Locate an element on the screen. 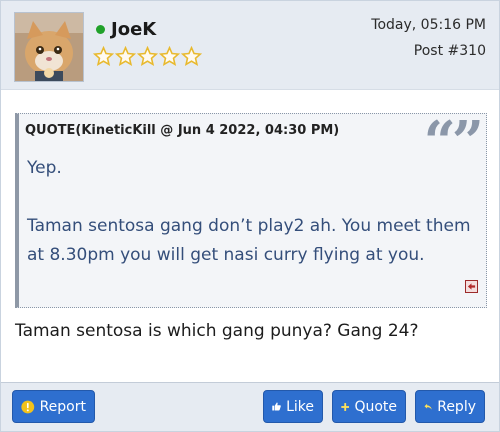 This screenshot has width=500, height=432. rating-stars is located at coordinates (147, 56).